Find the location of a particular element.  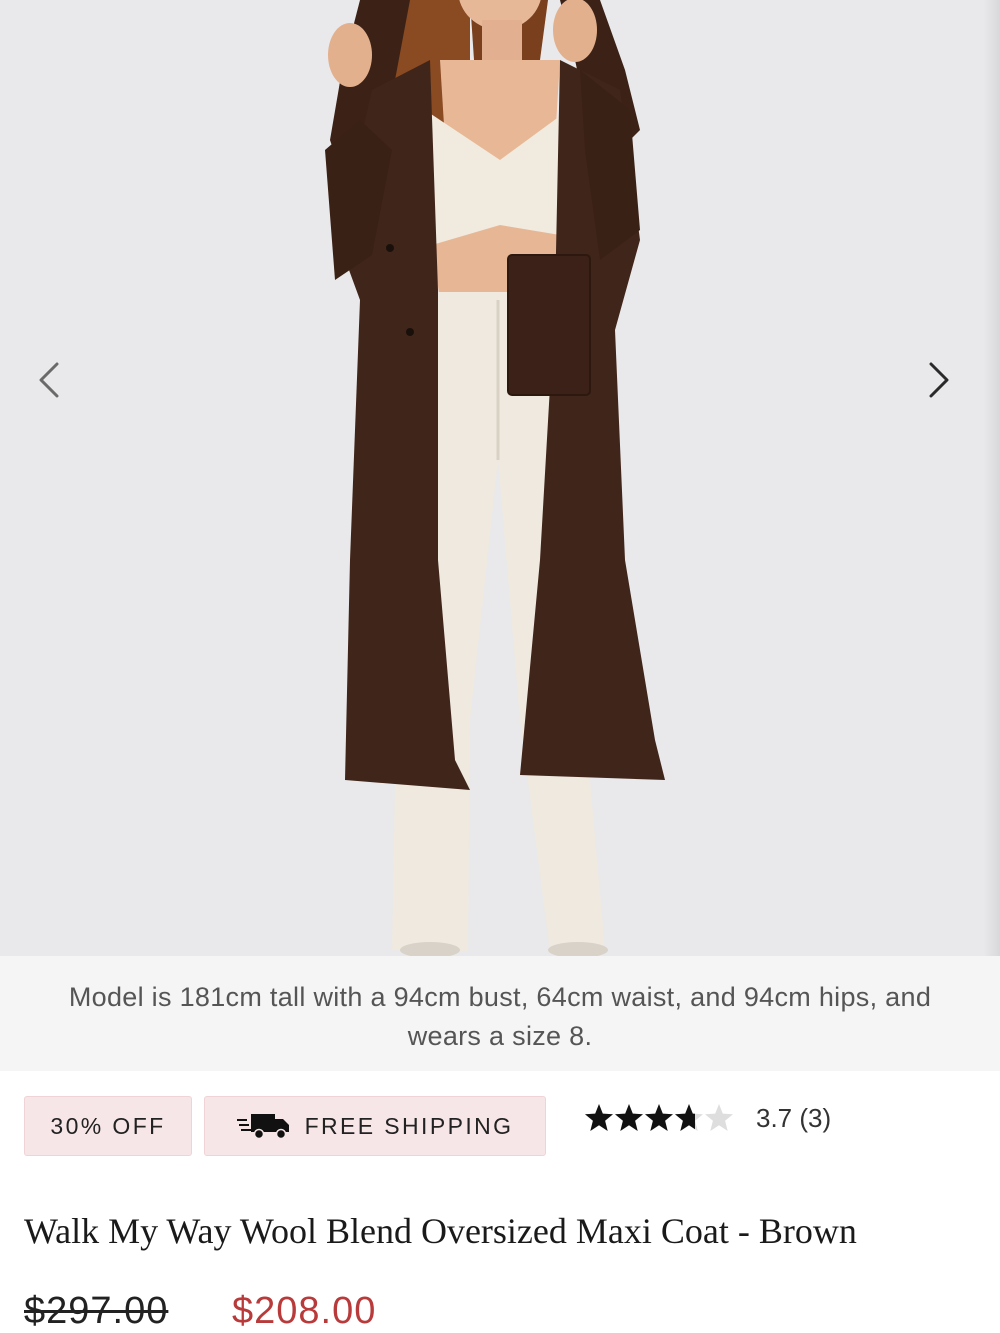

chevron-right-icon is located at coordinates (939, 380).